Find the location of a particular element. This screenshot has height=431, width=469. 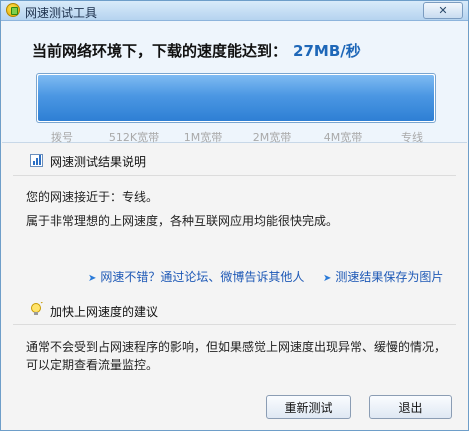

tick-dedicated: 专线 is located at coordinates (412, 137).